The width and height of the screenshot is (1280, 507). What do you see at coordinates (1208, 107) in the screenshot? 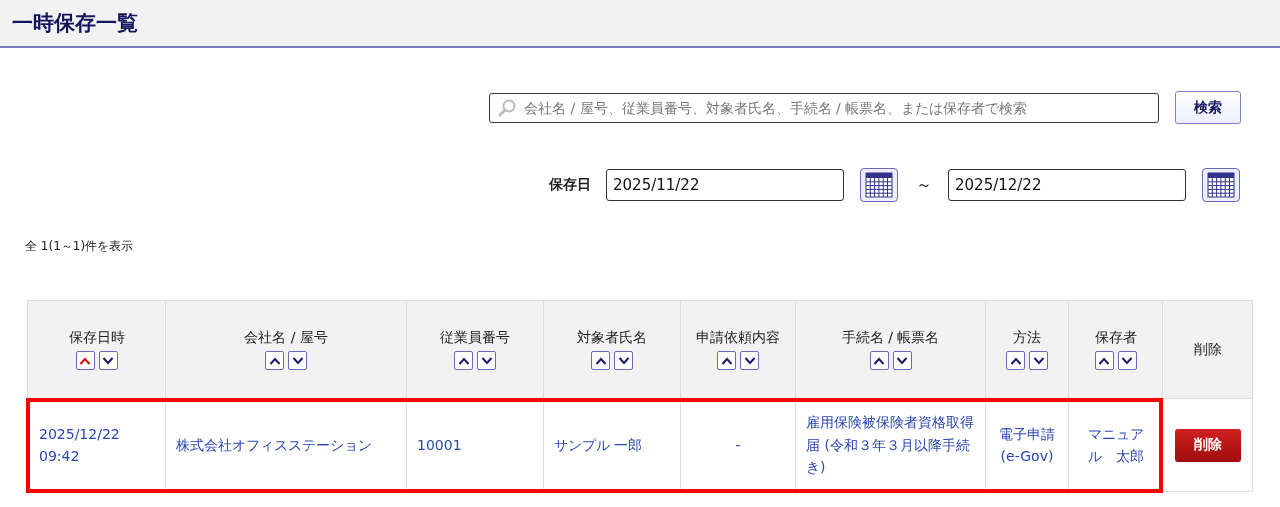
I see `search-button: 検索` at bounding box center [1208, 107].